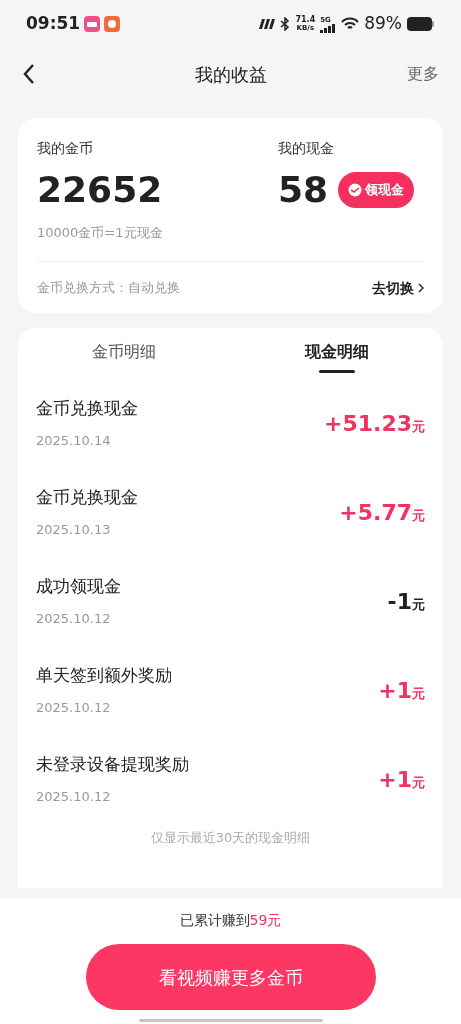  Describe the element at coordinates (398, 288) in the screenshot. I see `switch-link: 去切换` at that location.